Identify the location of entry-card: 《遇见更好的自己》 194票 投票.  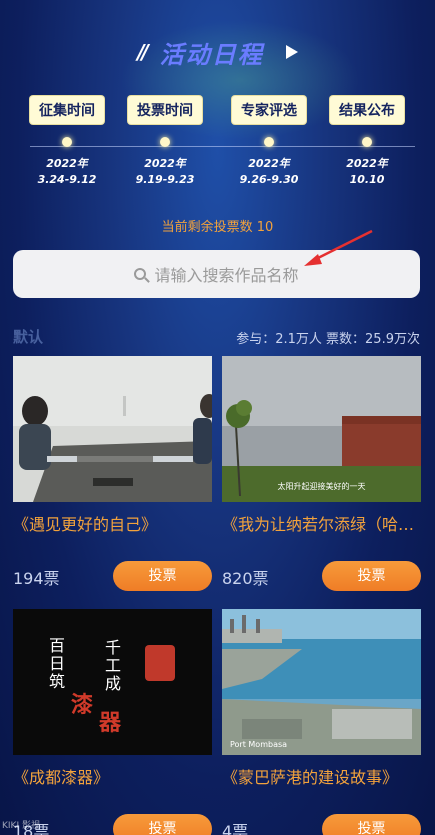
(112, 473).